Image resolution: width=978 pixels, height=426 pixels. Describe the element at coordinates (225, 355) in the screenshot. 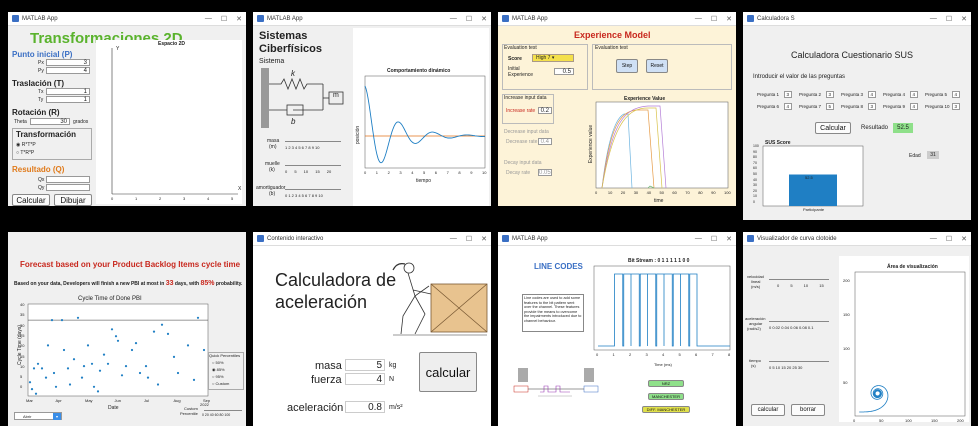

I see `quick-percentiles-label: Quick Percentiles` at that location.